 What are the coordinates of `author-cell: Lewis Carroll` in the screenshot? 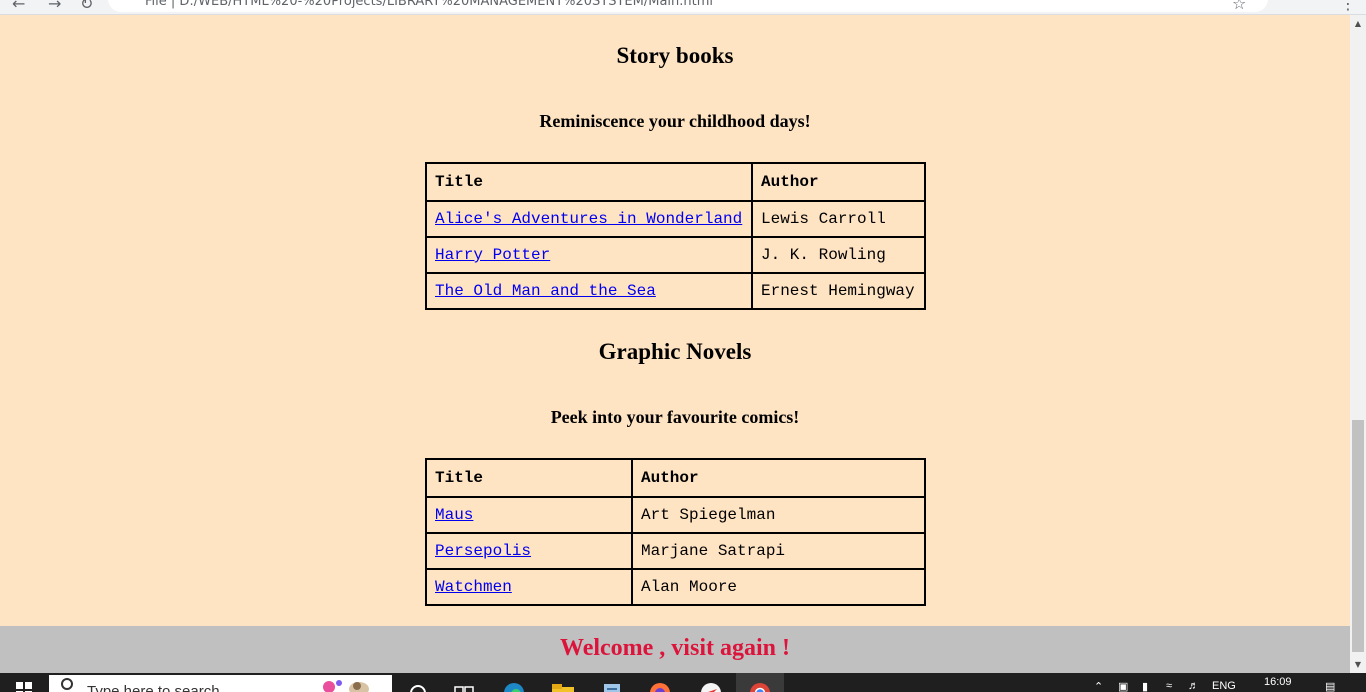 It's located at (838, 219).